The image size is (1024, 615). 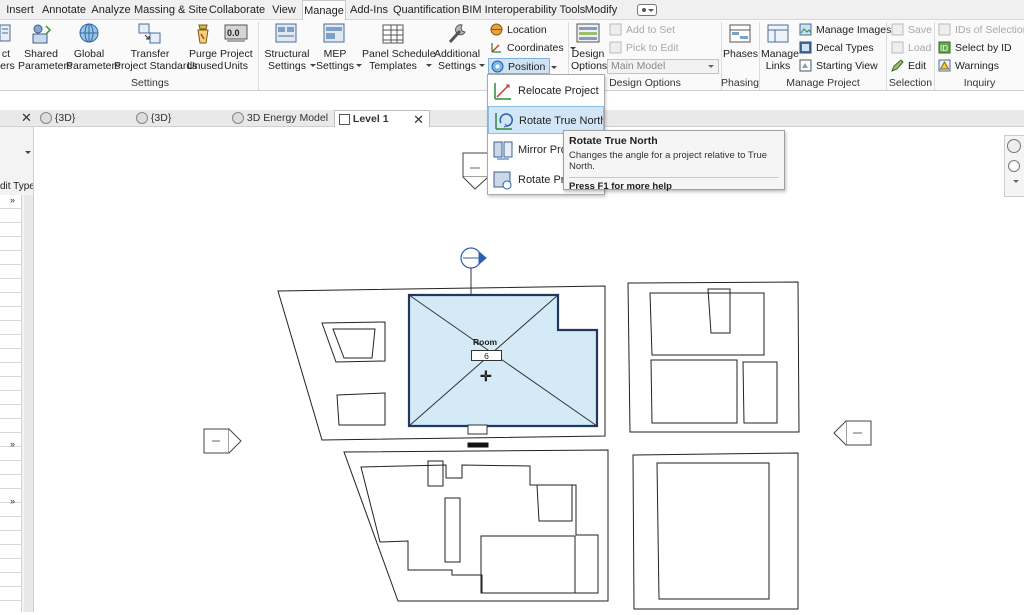 I want to click on mep-settings-icon, so click(x=335, y=34).